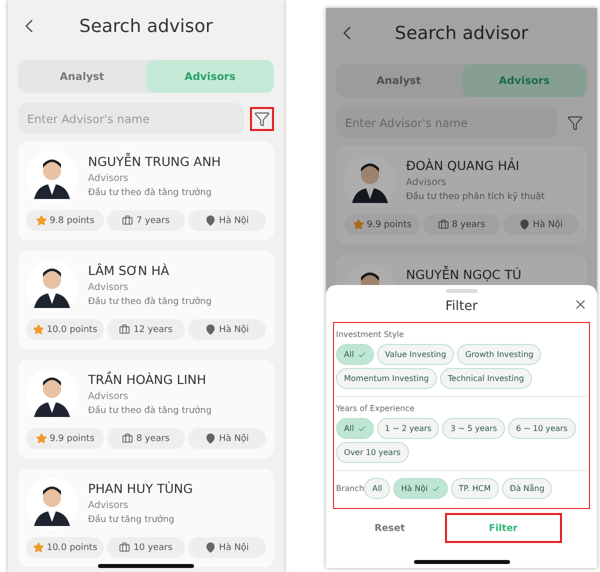 The height and width of the screenshot is (572, 600). What do you see at coordinates (153, 329) in the screenshot?
I see `years-text: 12 years` at bounding box center [153, 329].